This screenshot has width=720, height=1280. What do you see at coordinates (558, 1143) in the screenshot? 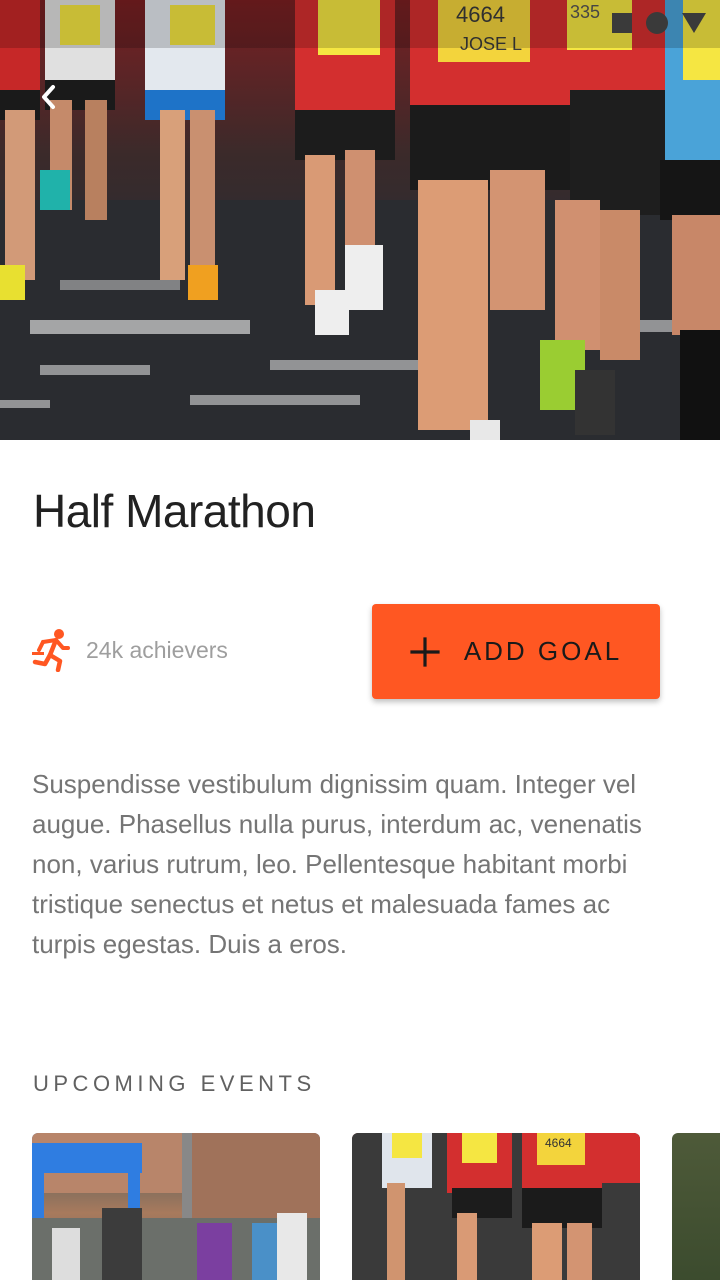
I see `svg-text: 4664` at bounding box center [558, 1143].